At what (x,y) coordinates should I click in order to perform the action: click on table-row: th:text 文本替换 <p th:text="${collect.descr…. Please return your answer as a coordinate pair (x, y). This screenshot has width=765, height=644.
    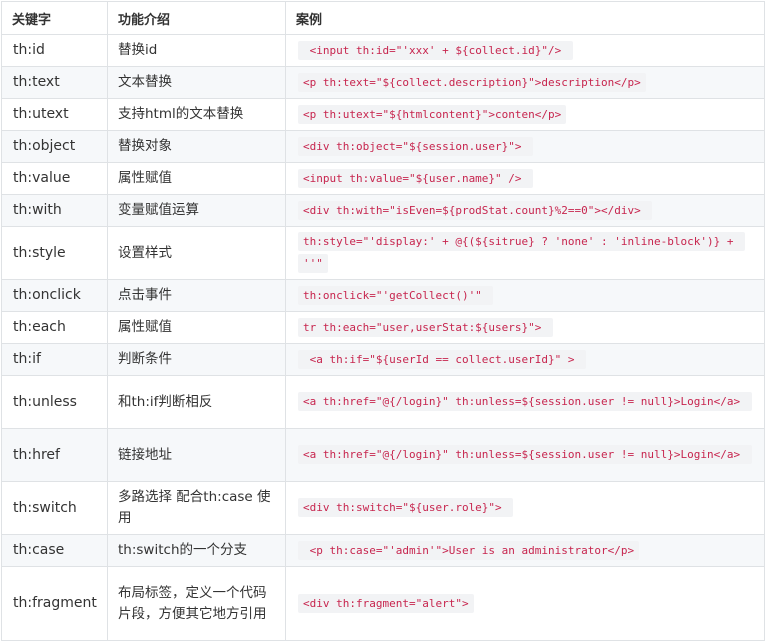
    Looking at the image, I should click on (383, 82).